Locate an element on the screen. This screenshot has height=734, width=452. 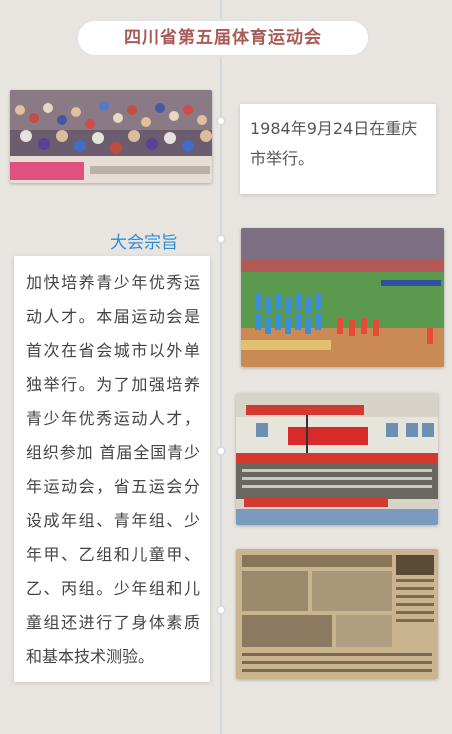
page-title: 四川省第五届体育运动会 is located at coordinates (223, 38).